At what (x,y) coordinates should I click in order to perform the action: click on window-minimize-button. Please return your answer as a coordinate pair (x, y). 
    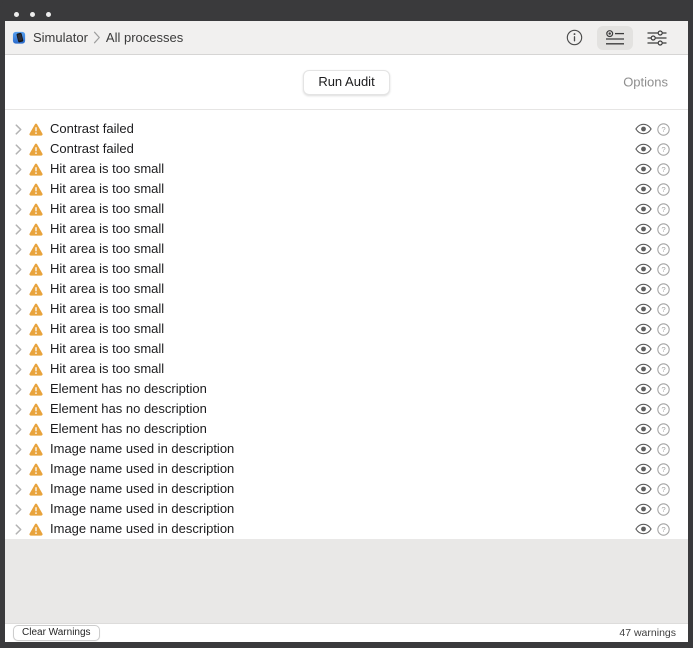
    Looking at the image, I should click on (32, 14).